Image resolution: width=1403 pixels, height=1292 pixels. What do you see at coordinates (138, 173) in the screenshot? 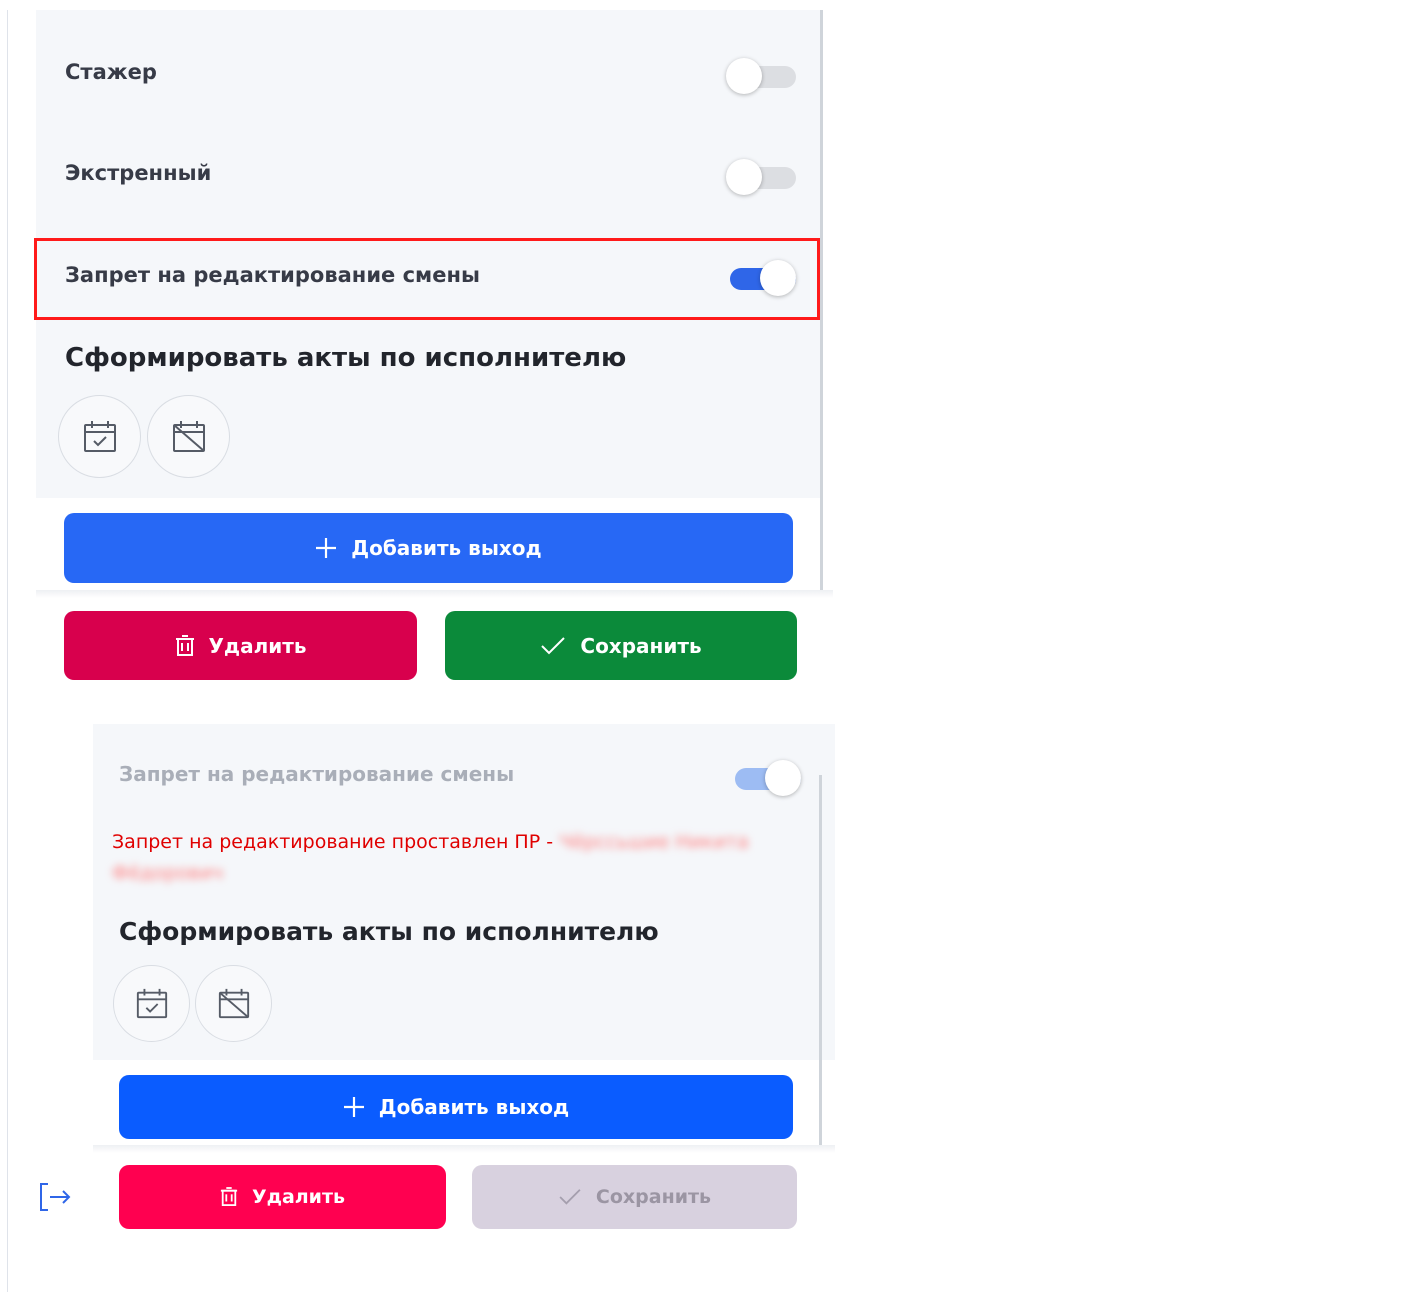
I see `row-label-emergency: Экстренный` at bounding box center [138, 173].